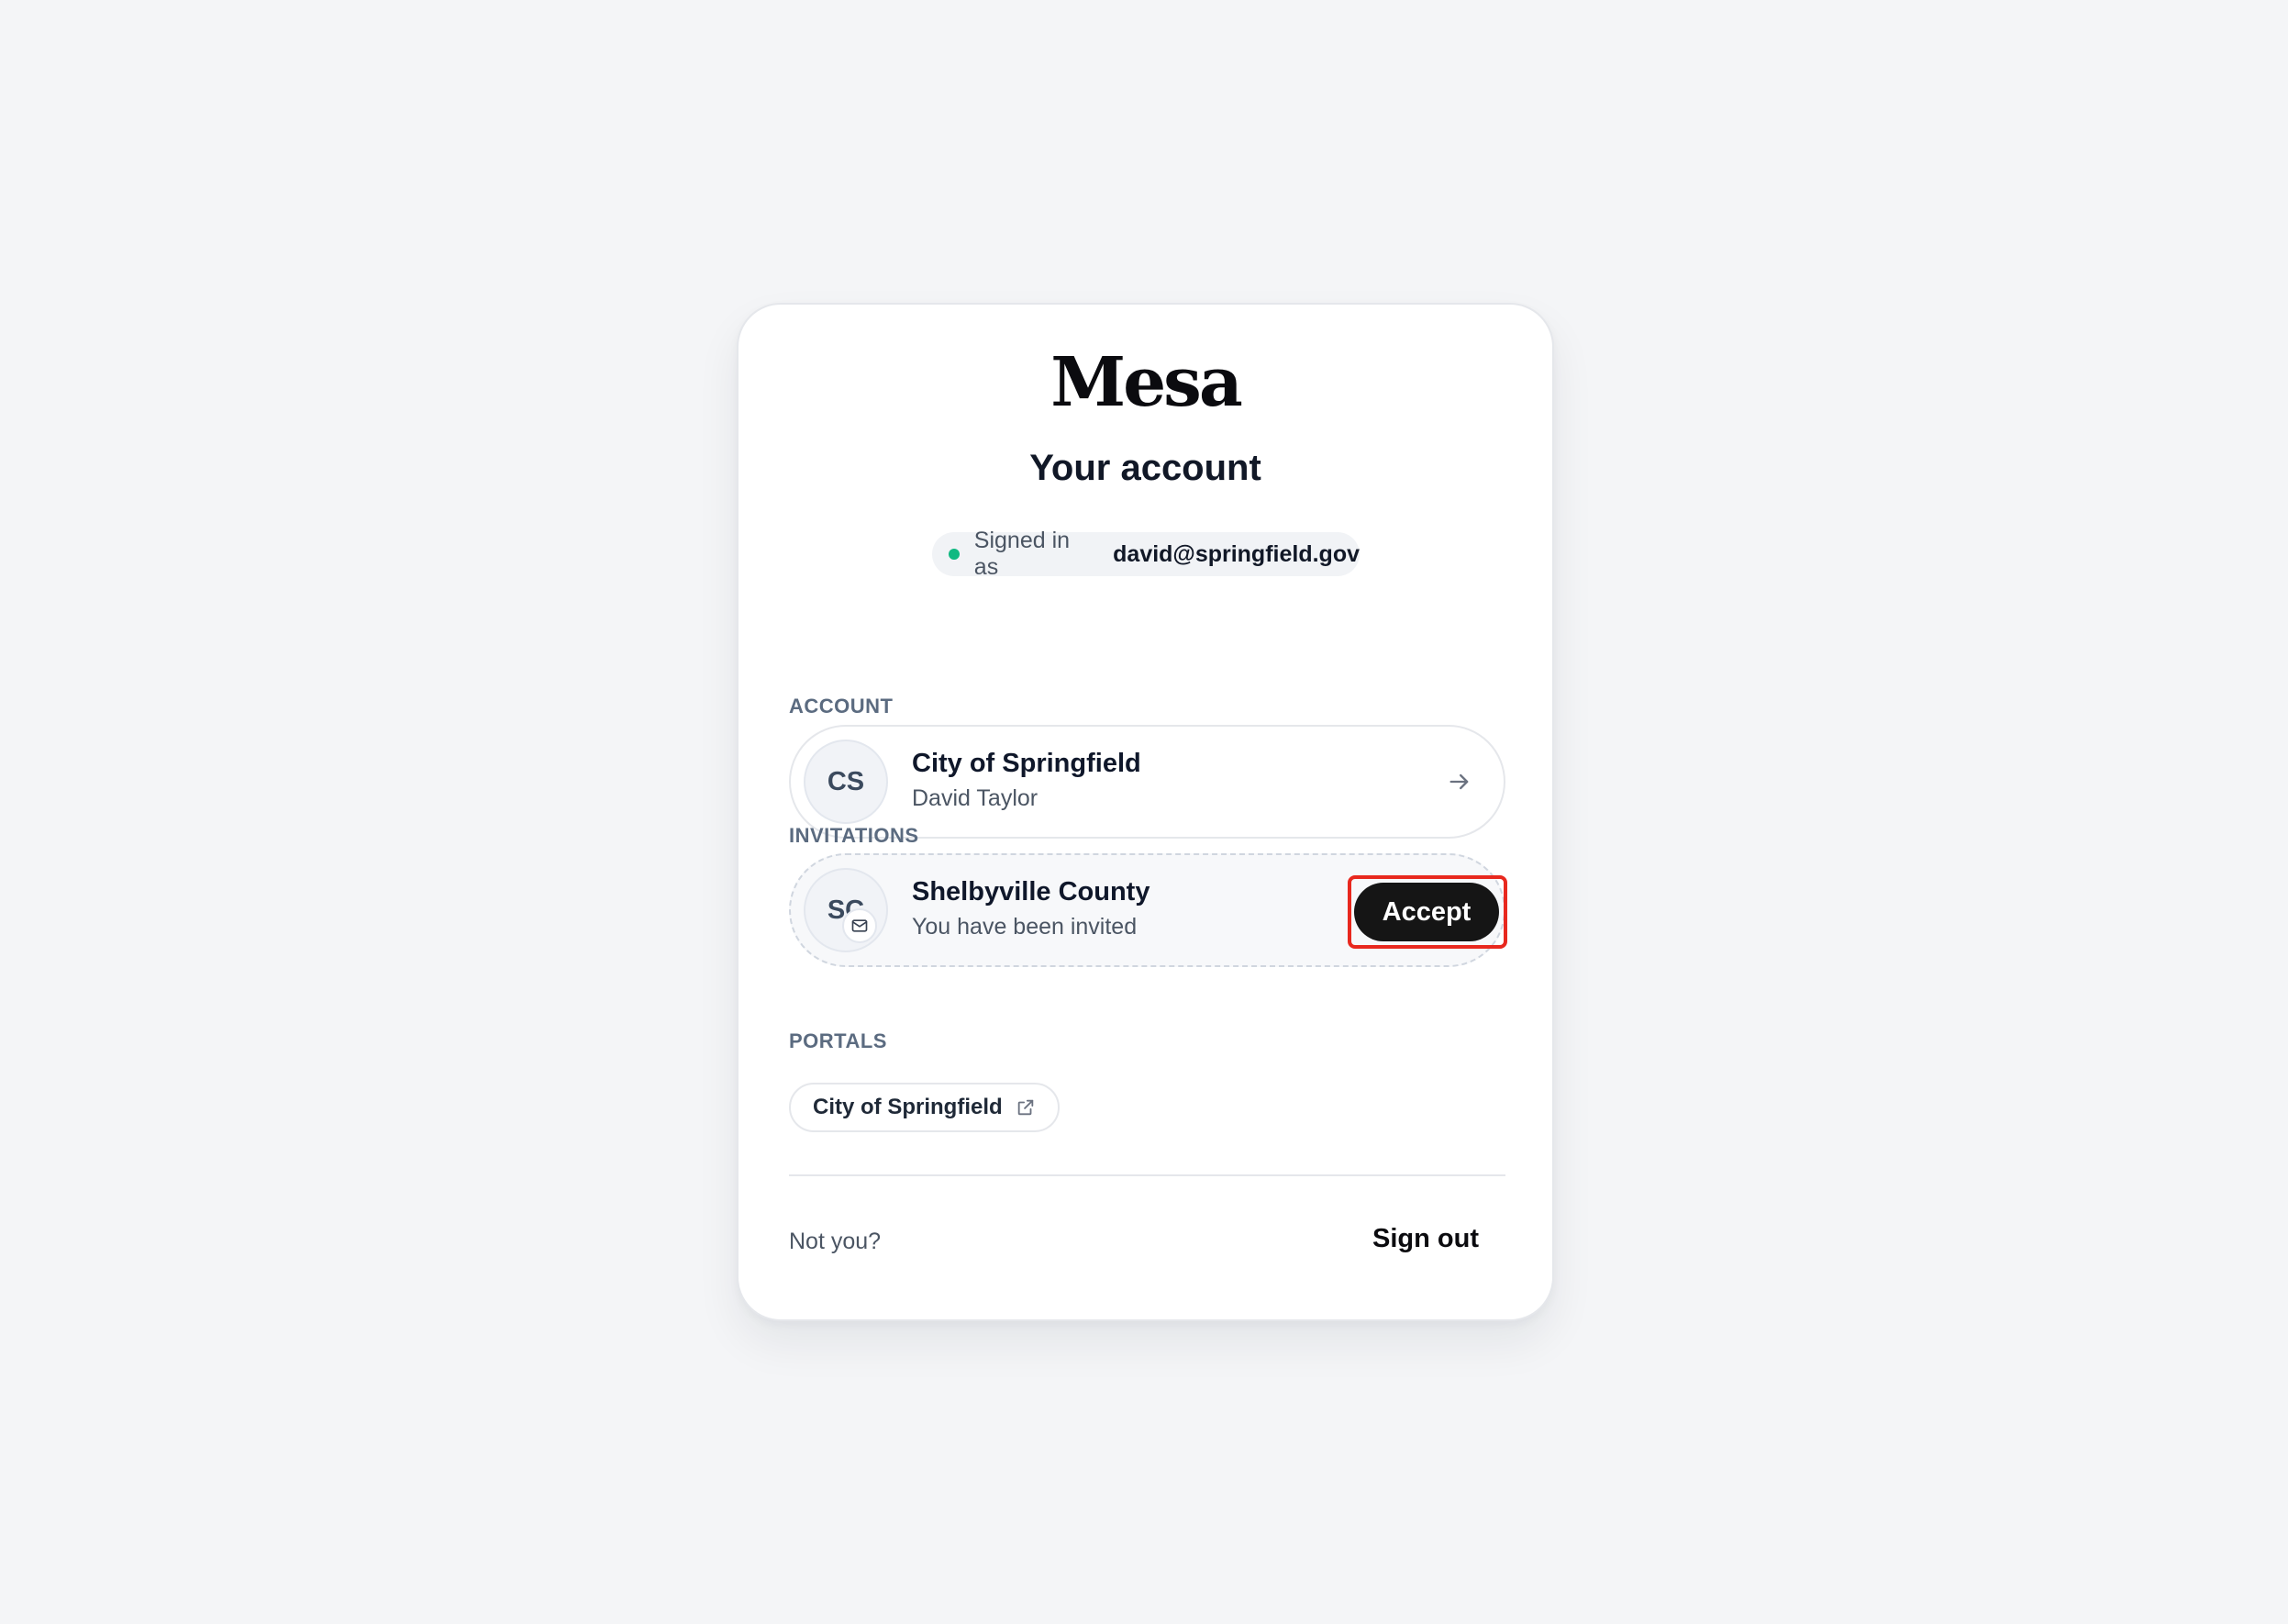  What do you see at coordinates (1026, 763) in the screenshot?
I see `account-name: City of Springfield` at bounding box center [1026, 763].